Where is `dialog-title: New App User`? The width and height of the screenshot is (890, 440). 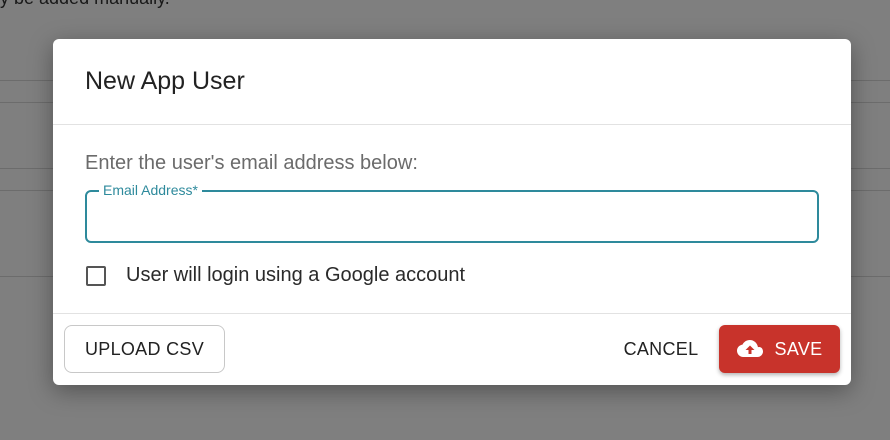
dialog-title: New App User is located at coordinates (165, 81).